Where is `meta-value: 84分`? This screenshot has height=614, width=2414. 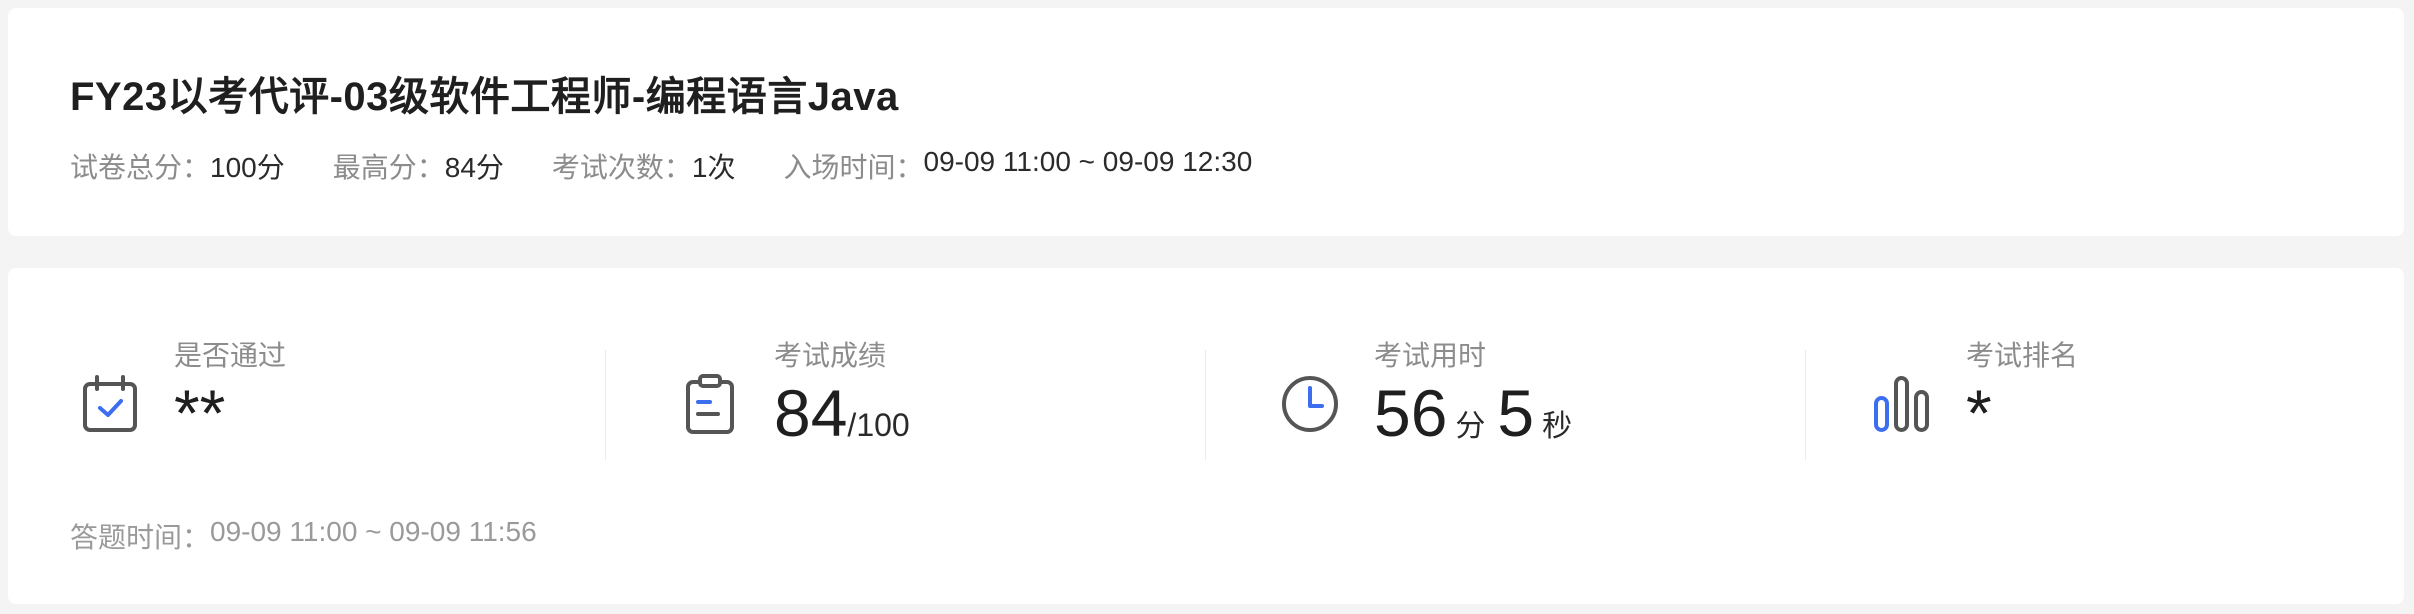
meta-value: 84分 is located at coordinates (474, 167).